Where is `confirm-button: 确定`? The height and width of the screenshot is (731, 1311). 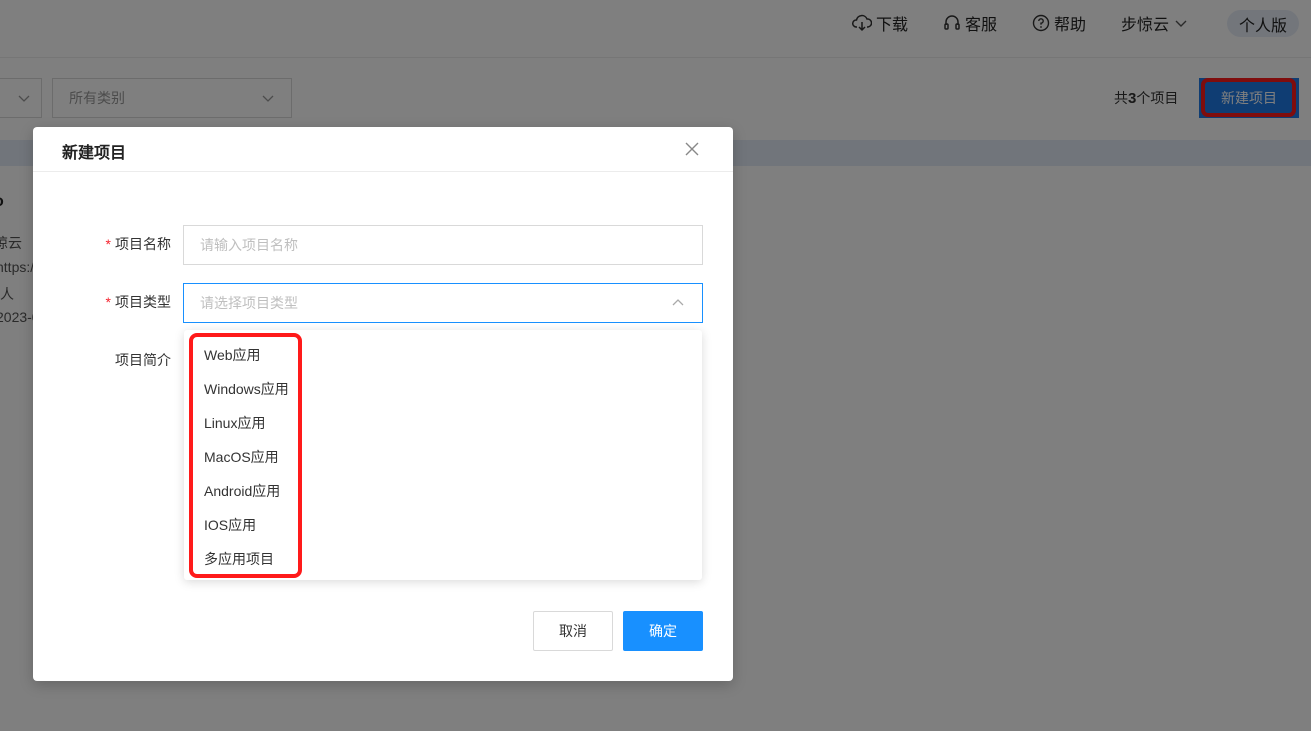
confirm-button: 确定 is located at coordinates (663, 631).